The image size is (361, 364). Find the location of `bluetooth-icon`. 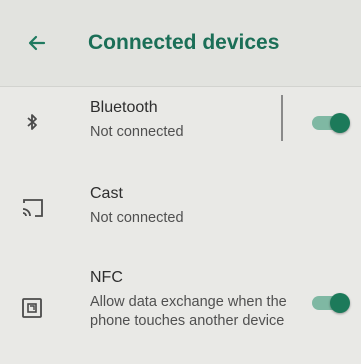

bluetooth-icon is located at coordinates (32, 122).